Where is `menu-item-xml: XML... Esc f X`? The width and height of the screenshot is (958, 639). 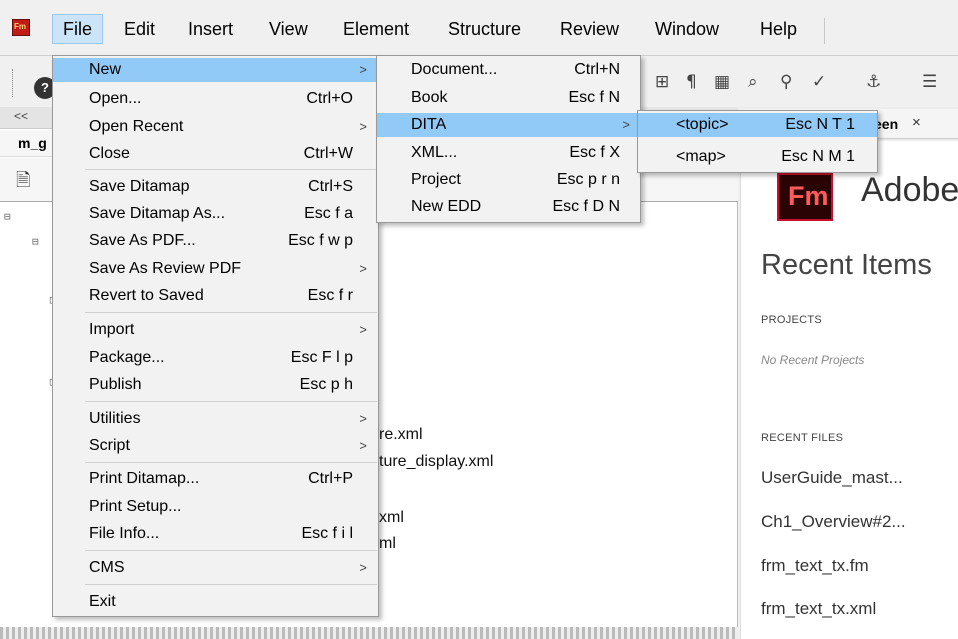
menu-item-xml: XML... Esc f X is located at coordinates (508, 153).